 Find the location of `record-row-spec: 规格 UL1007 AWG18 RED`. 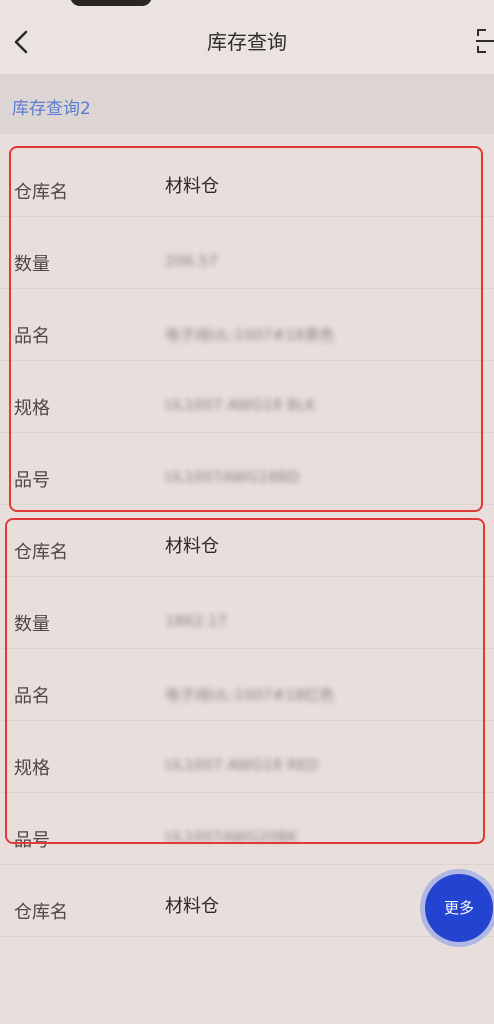

record-row-spec: 规格 UL1007 AWG18 RED is located at coordinates (247, 756).